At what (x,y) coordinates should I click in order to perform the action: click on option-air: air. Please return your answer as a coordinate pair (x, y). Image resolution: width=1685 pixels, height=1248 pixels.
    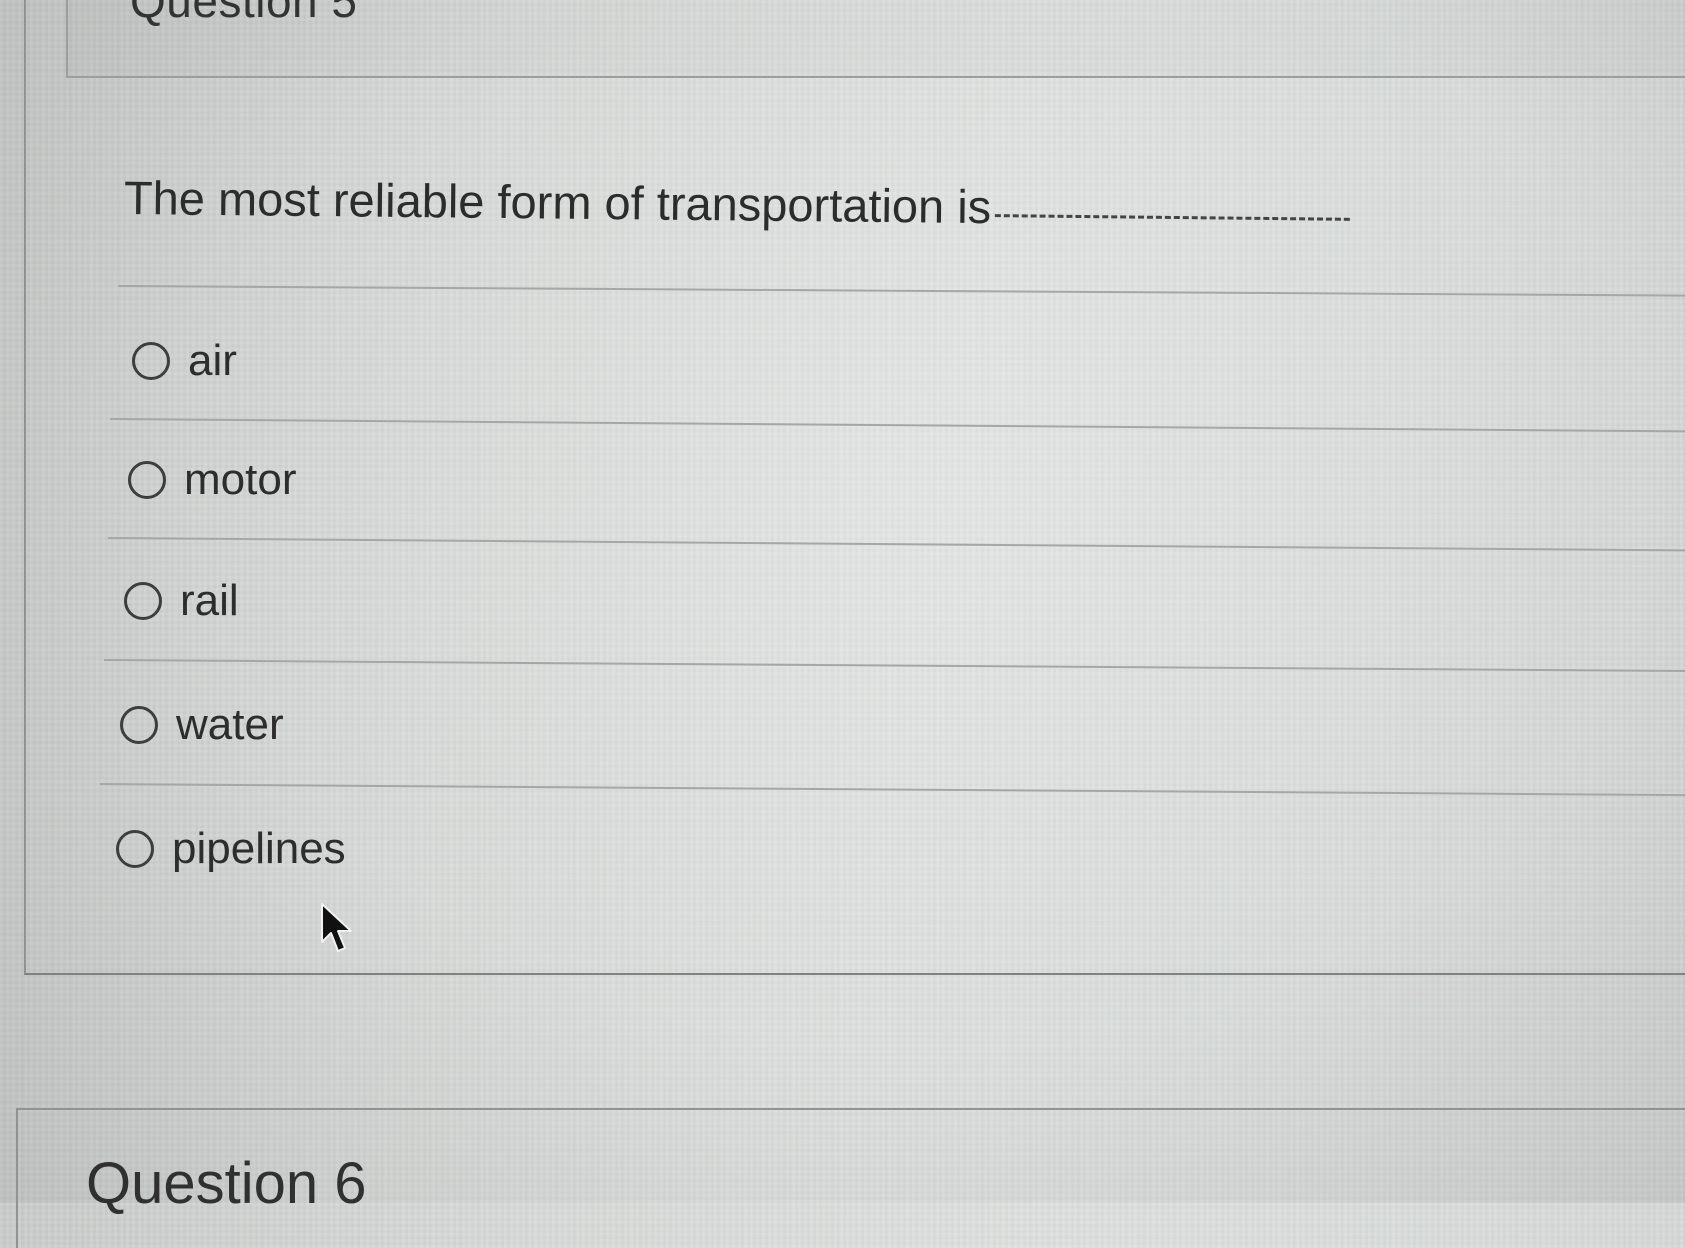
    Looking at the image, I should click on (184, 361).